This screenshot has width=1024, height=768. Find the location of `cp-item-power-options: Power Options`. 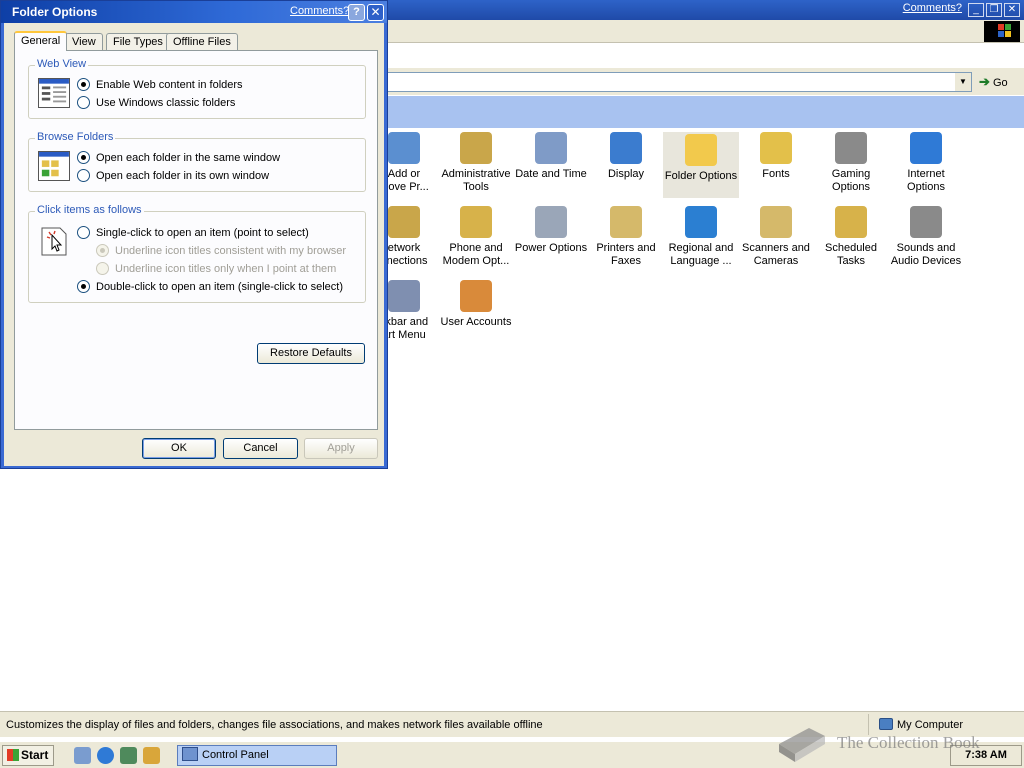

cp-item-power-options: Power Options is located at coordinates (551, 230).